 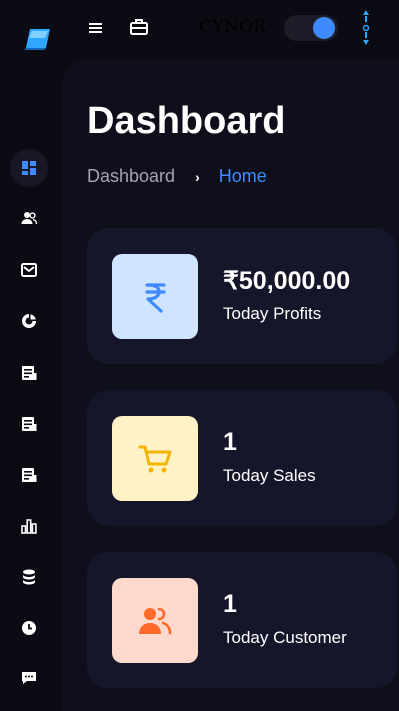 I want to click on database-icon, so click(x=29, y=577).